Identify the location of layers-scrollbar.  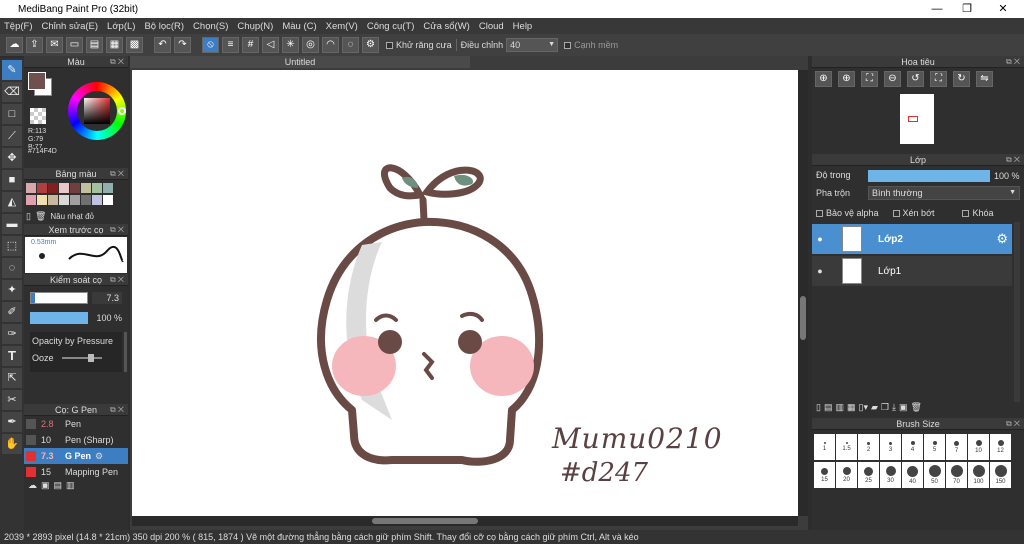
(1017, 312).